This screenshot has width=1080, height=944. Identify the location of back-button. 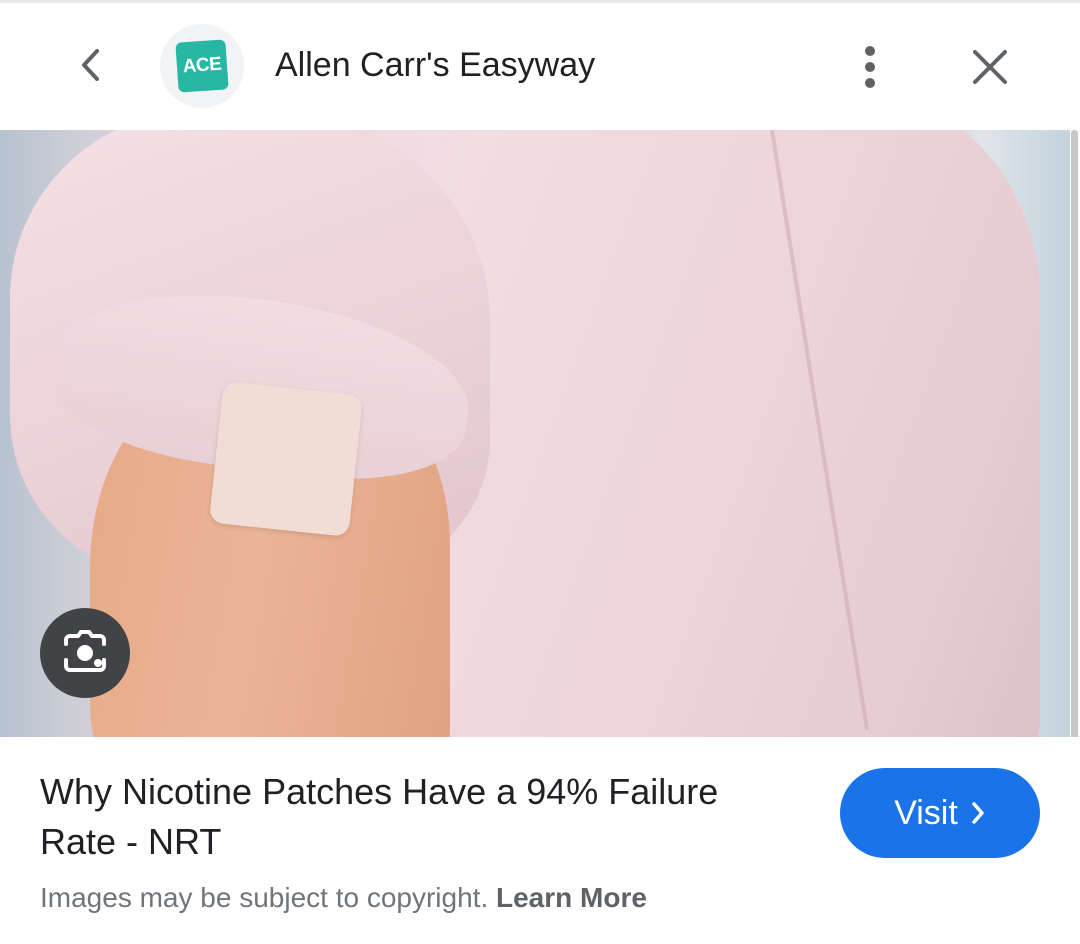
(90, 65).